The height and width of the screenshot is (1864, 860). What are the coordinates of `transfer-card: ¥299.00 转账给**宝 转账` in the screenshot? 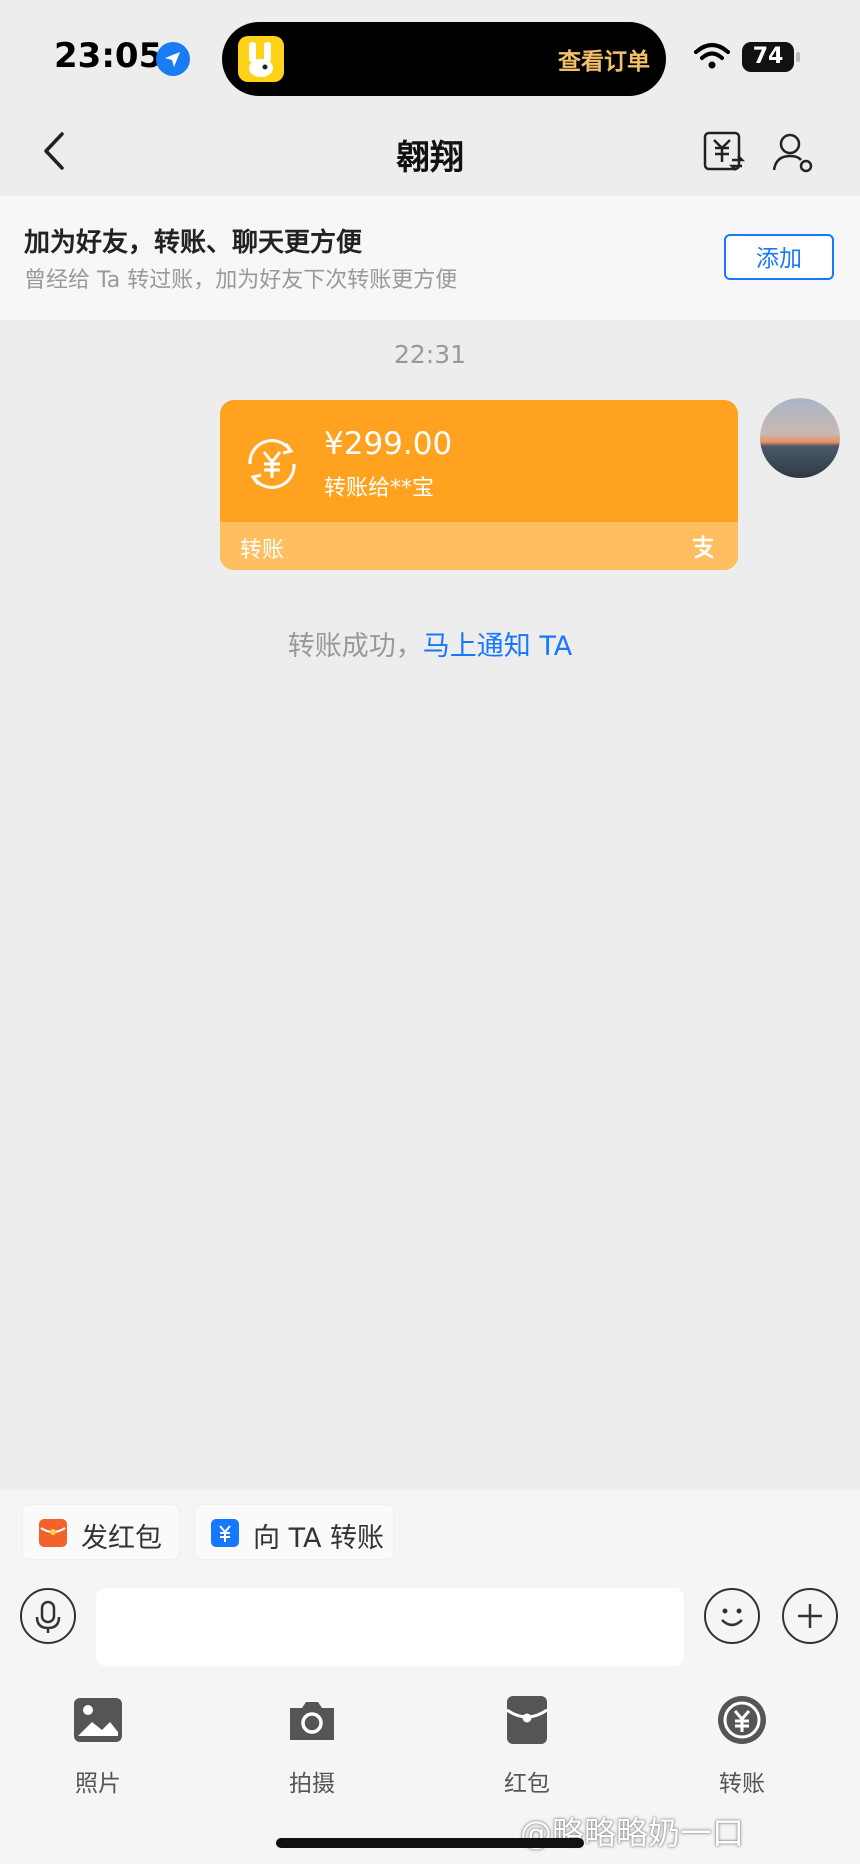 It's located at (479, 485).